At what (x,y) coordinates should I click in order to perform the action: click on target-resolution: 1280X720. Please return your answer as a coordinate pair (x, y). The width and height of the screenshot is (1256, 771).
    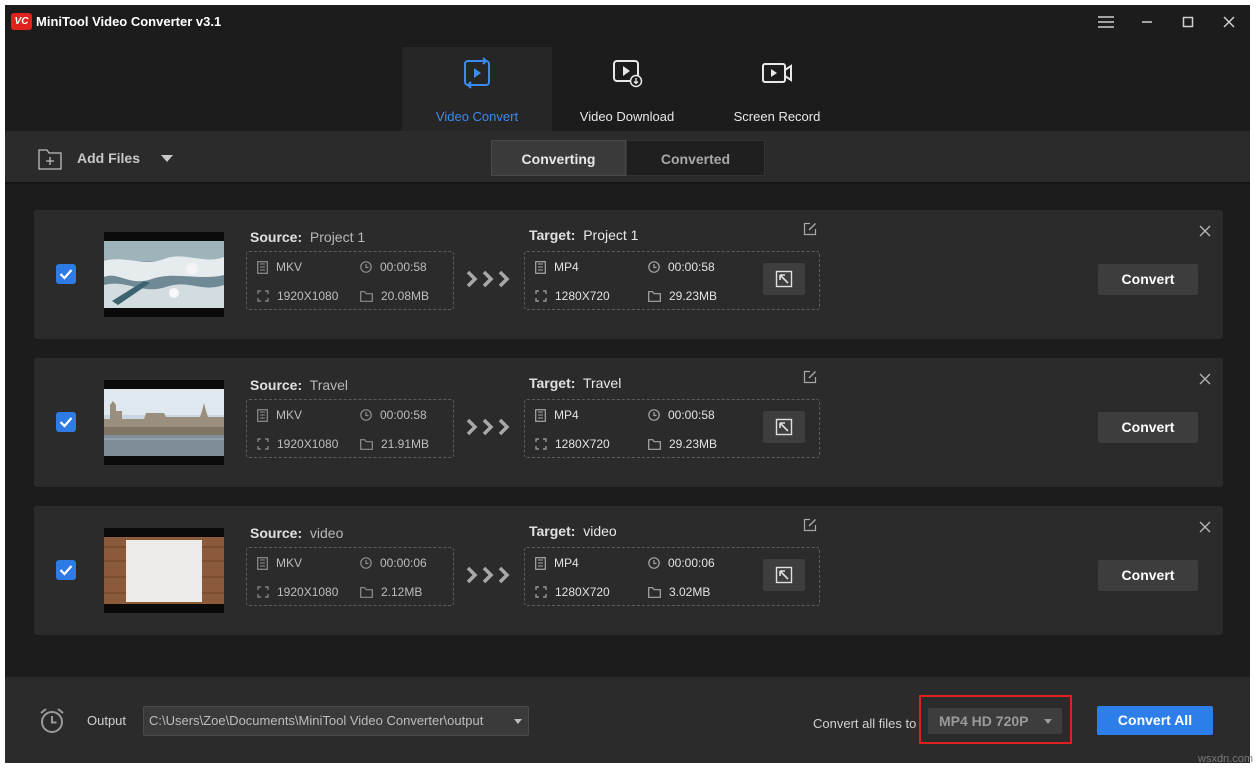
    Looking at the image, I should click on (572, 444).